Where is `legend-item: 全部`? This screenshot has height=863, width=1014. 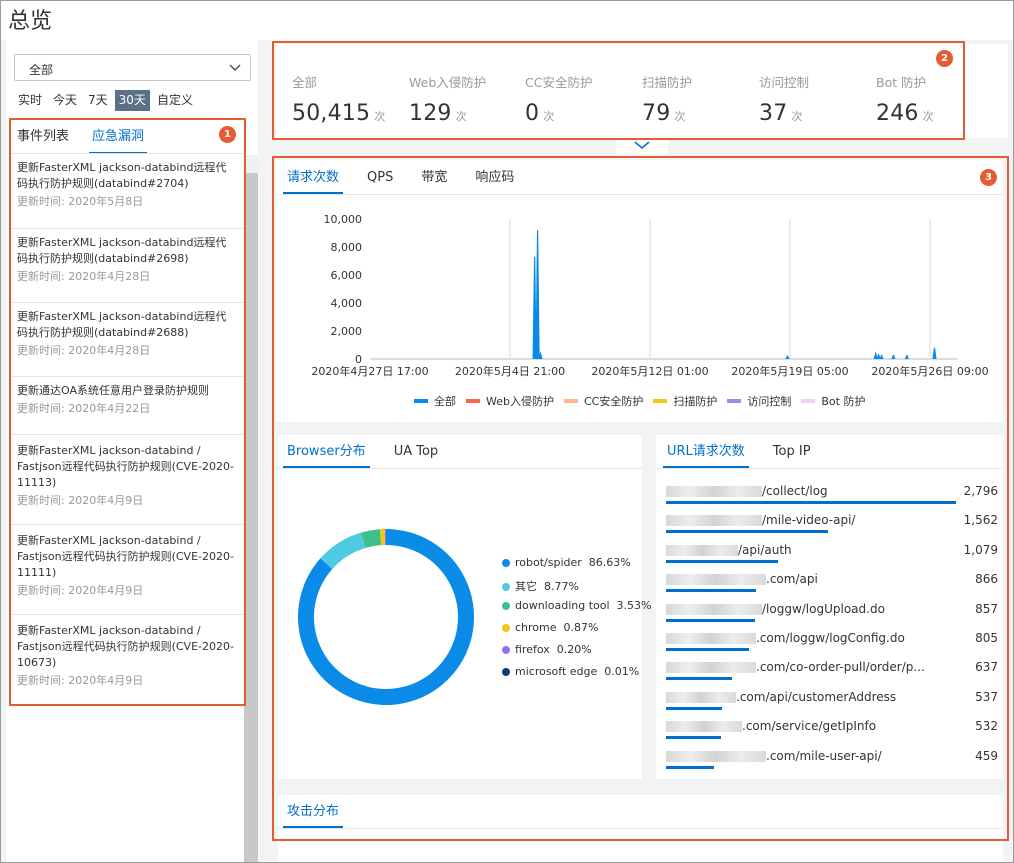
legend-item: 全部 is located at coordinates (435, 401).